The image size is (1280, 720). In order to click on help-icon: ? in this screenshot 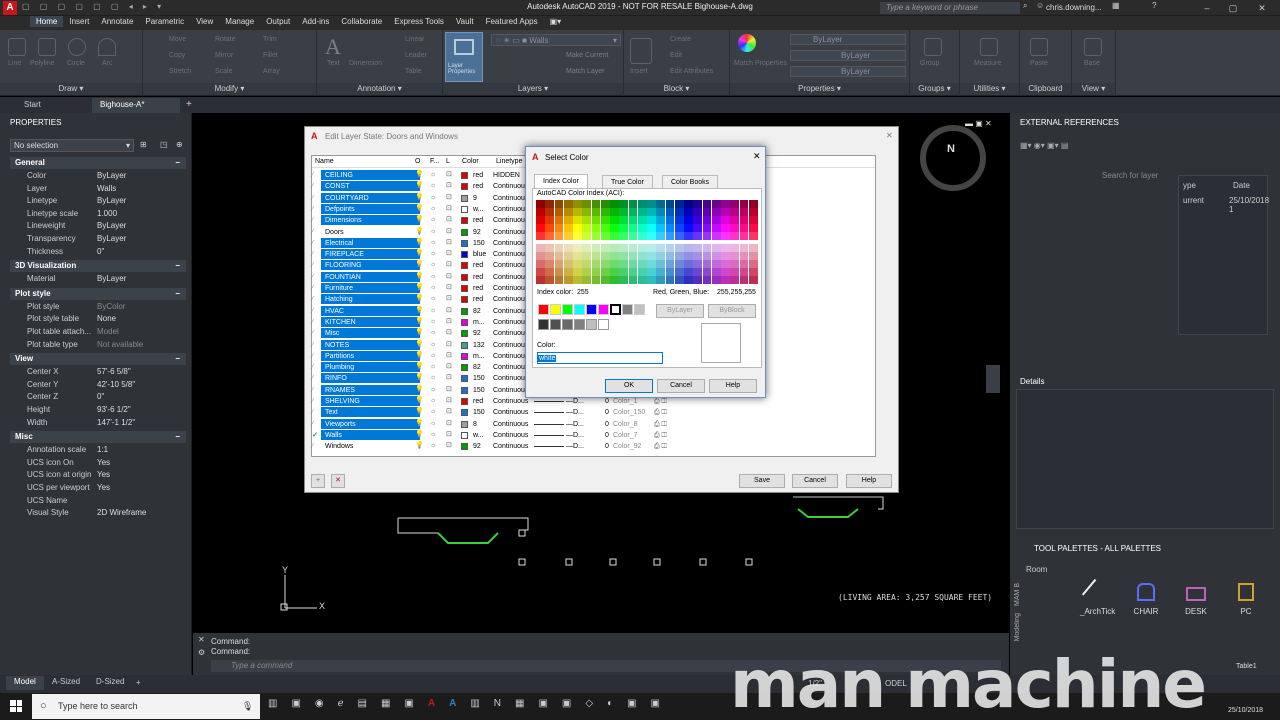, I will do `click(1154, 5)`.